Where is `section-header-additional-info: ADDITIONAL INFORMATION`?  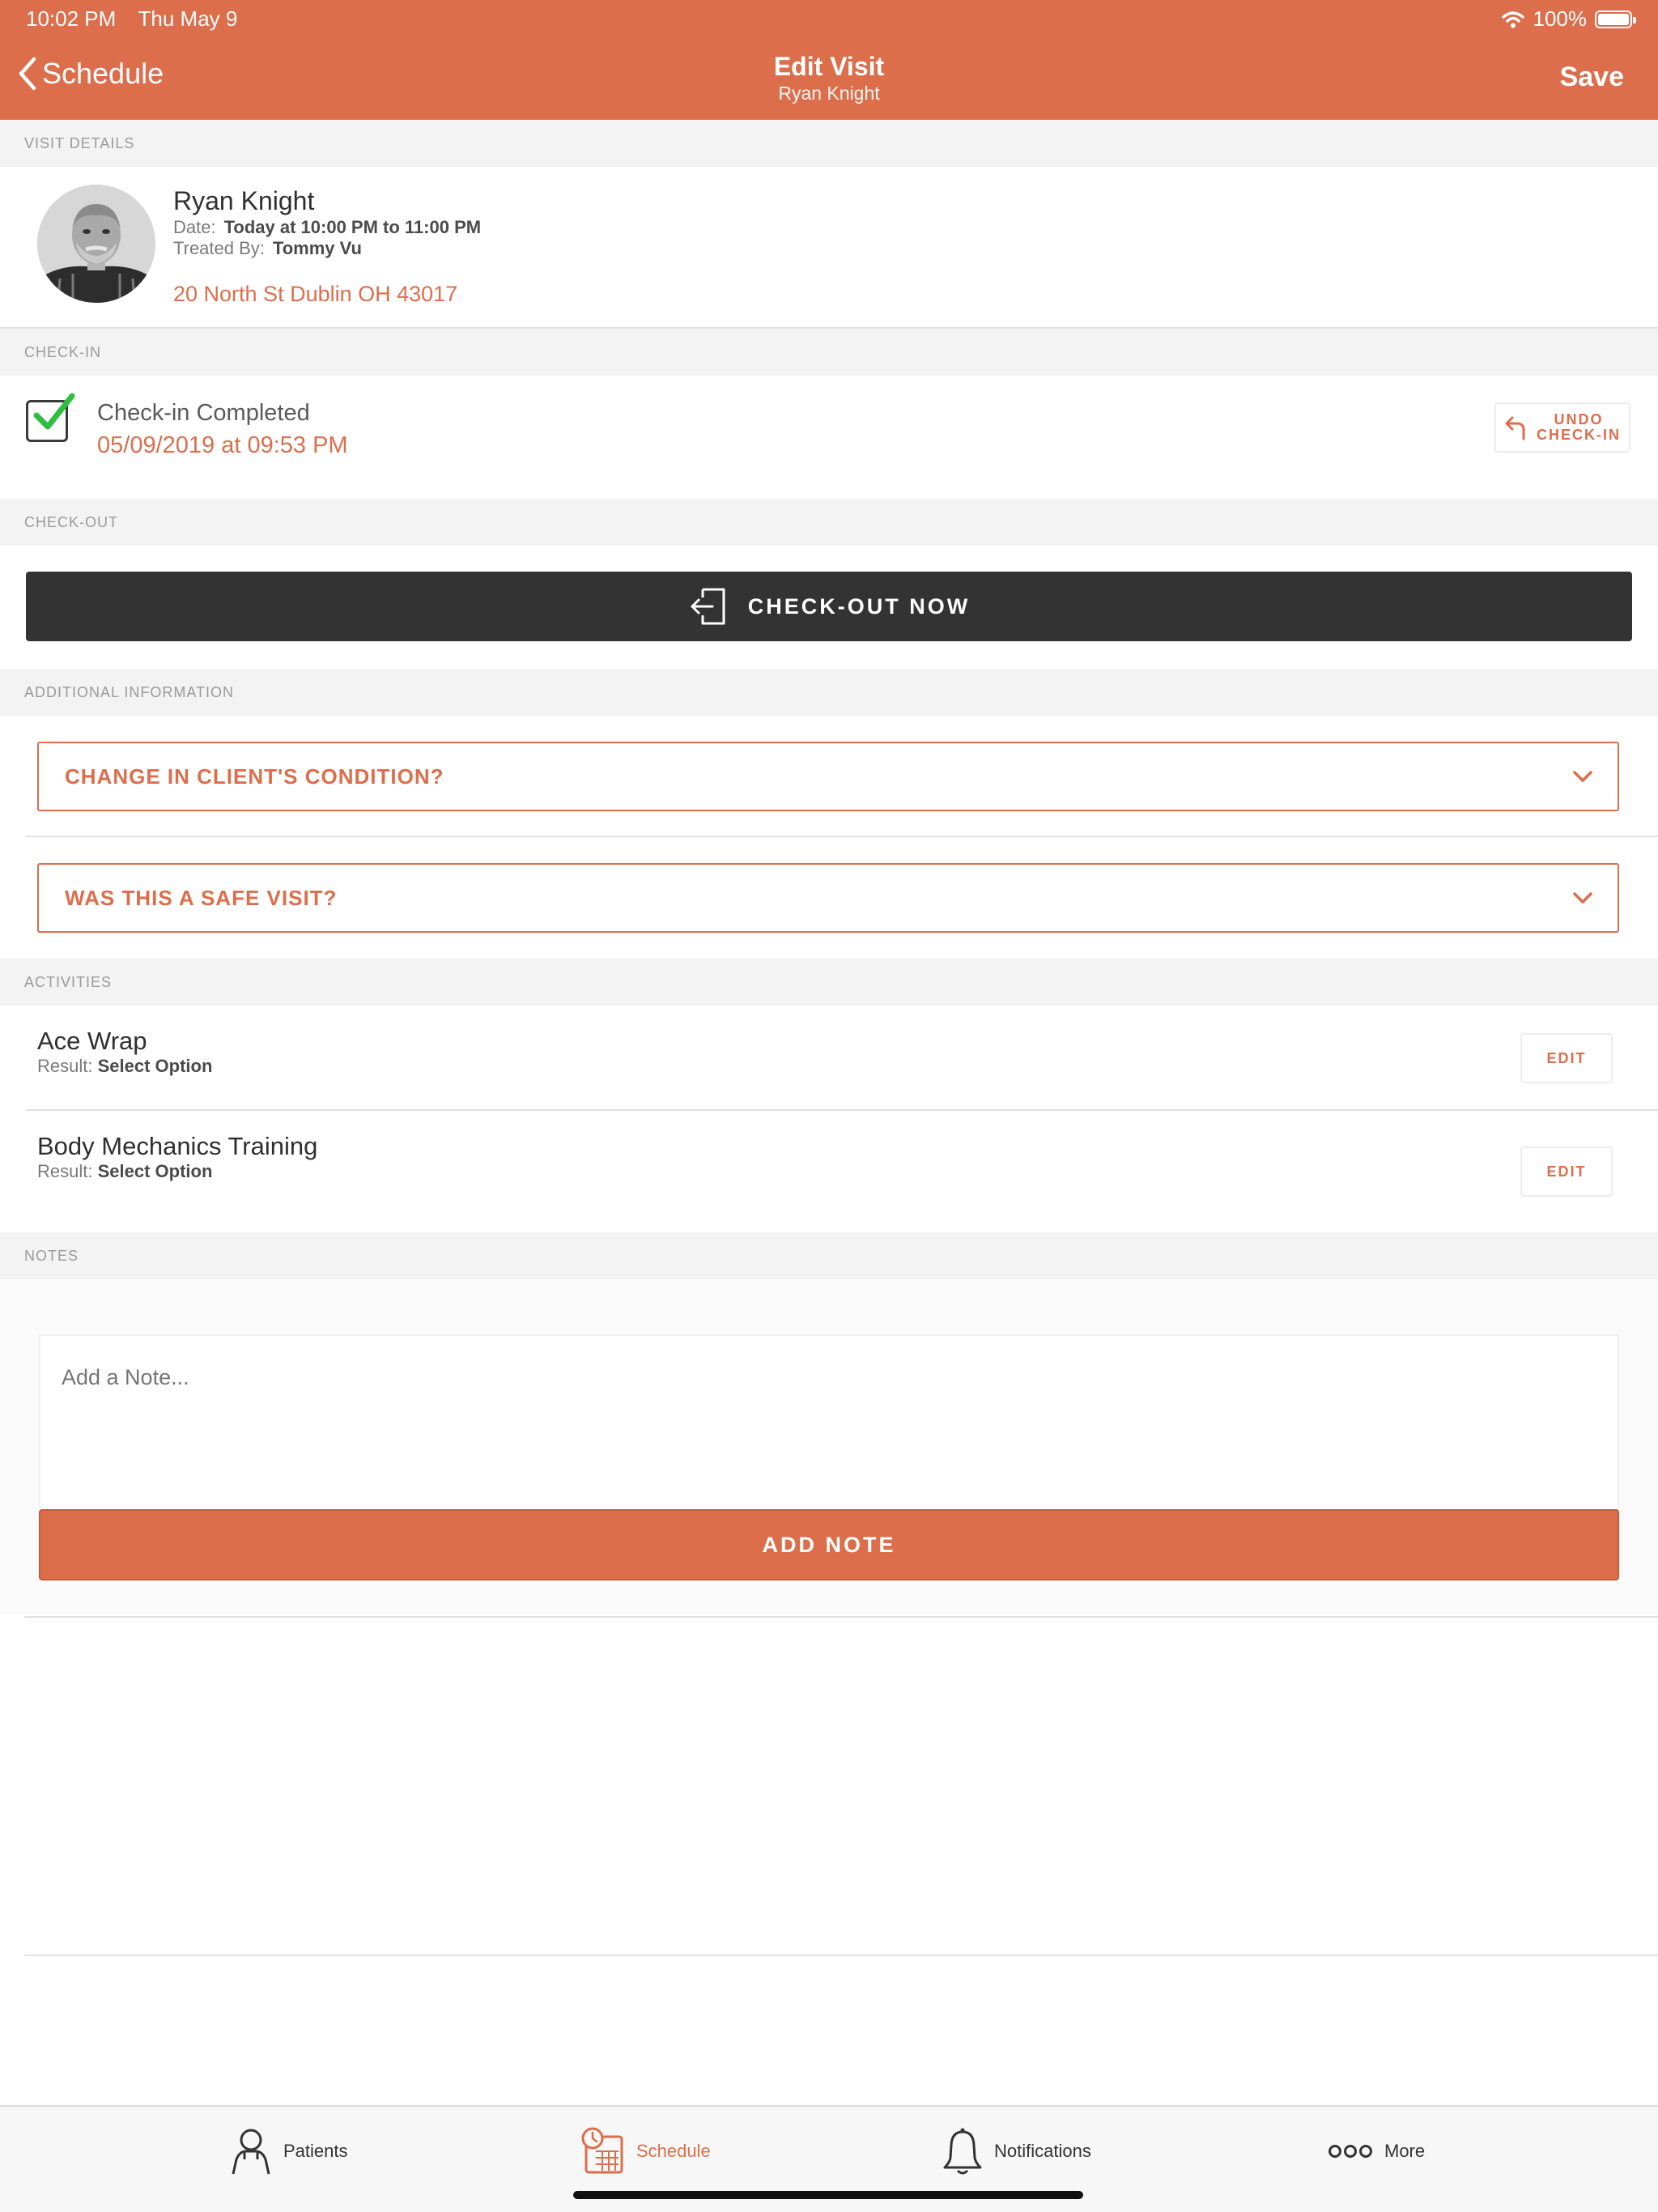
section-header-additional-info: ADDITIONAL INFORMATION is located at coordinates (829, 693).